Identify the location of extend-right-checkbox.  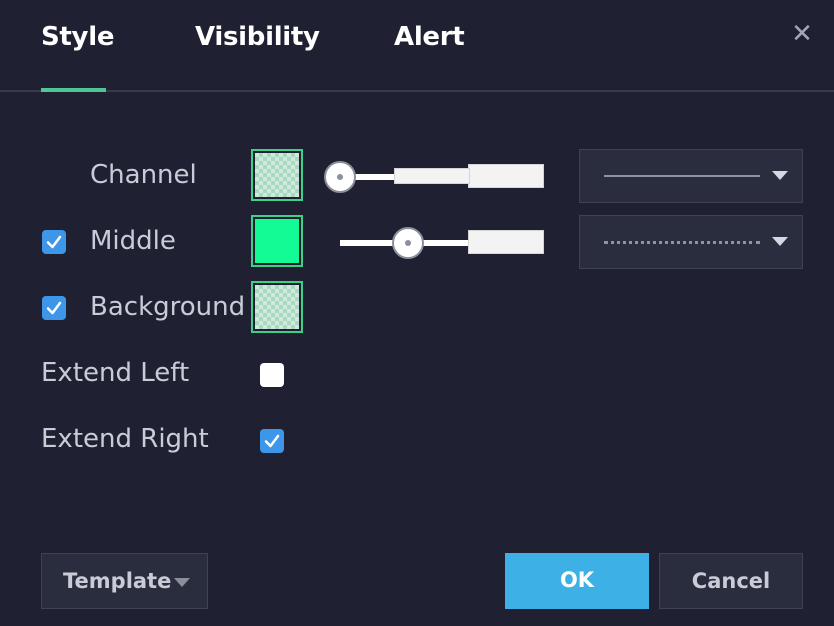
(272, 441).